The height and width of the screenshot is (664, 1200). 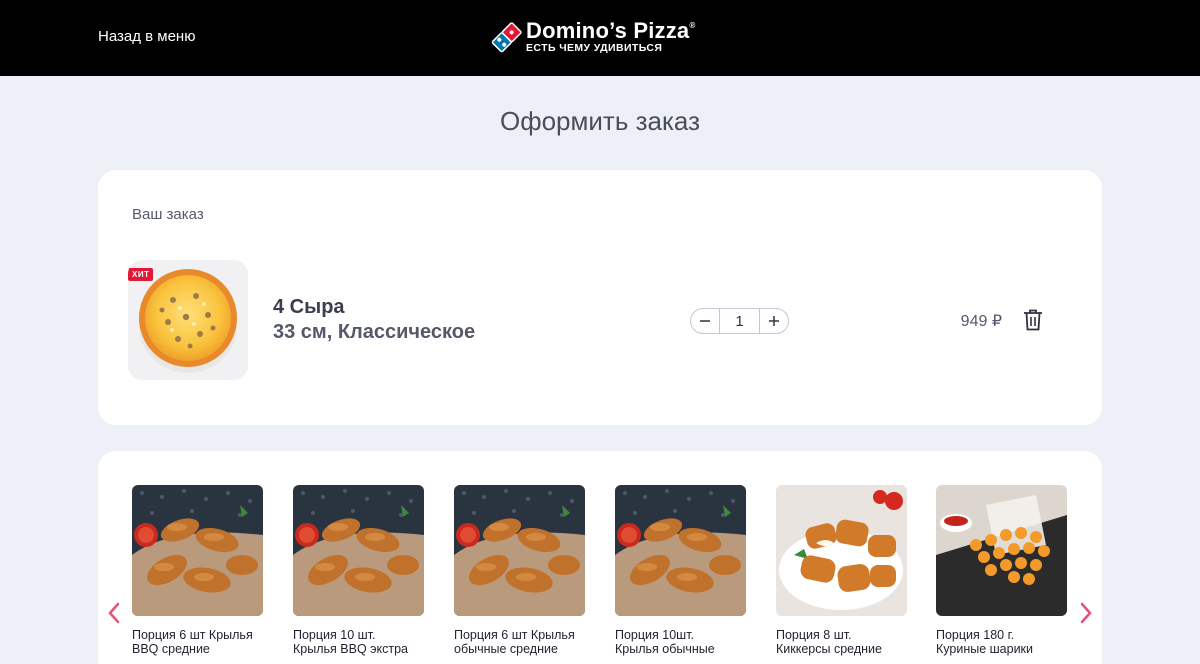 I want to click on quantity-value: 1, so click(x=739, y=321).